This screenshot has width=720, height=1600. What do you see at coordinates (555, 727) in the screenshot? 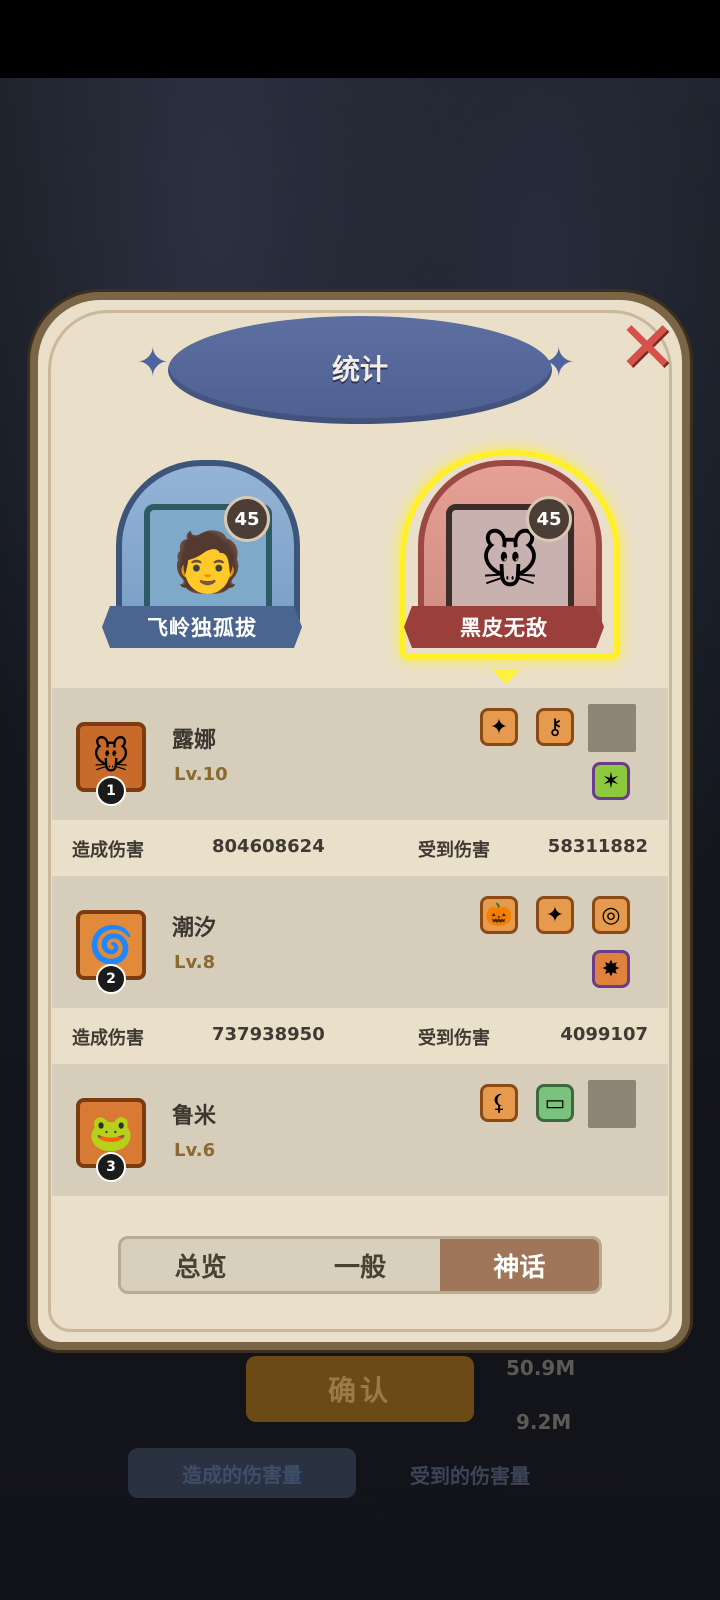
I see `equipment-slot-icon: ⚷` at bounding box center [555, 727].